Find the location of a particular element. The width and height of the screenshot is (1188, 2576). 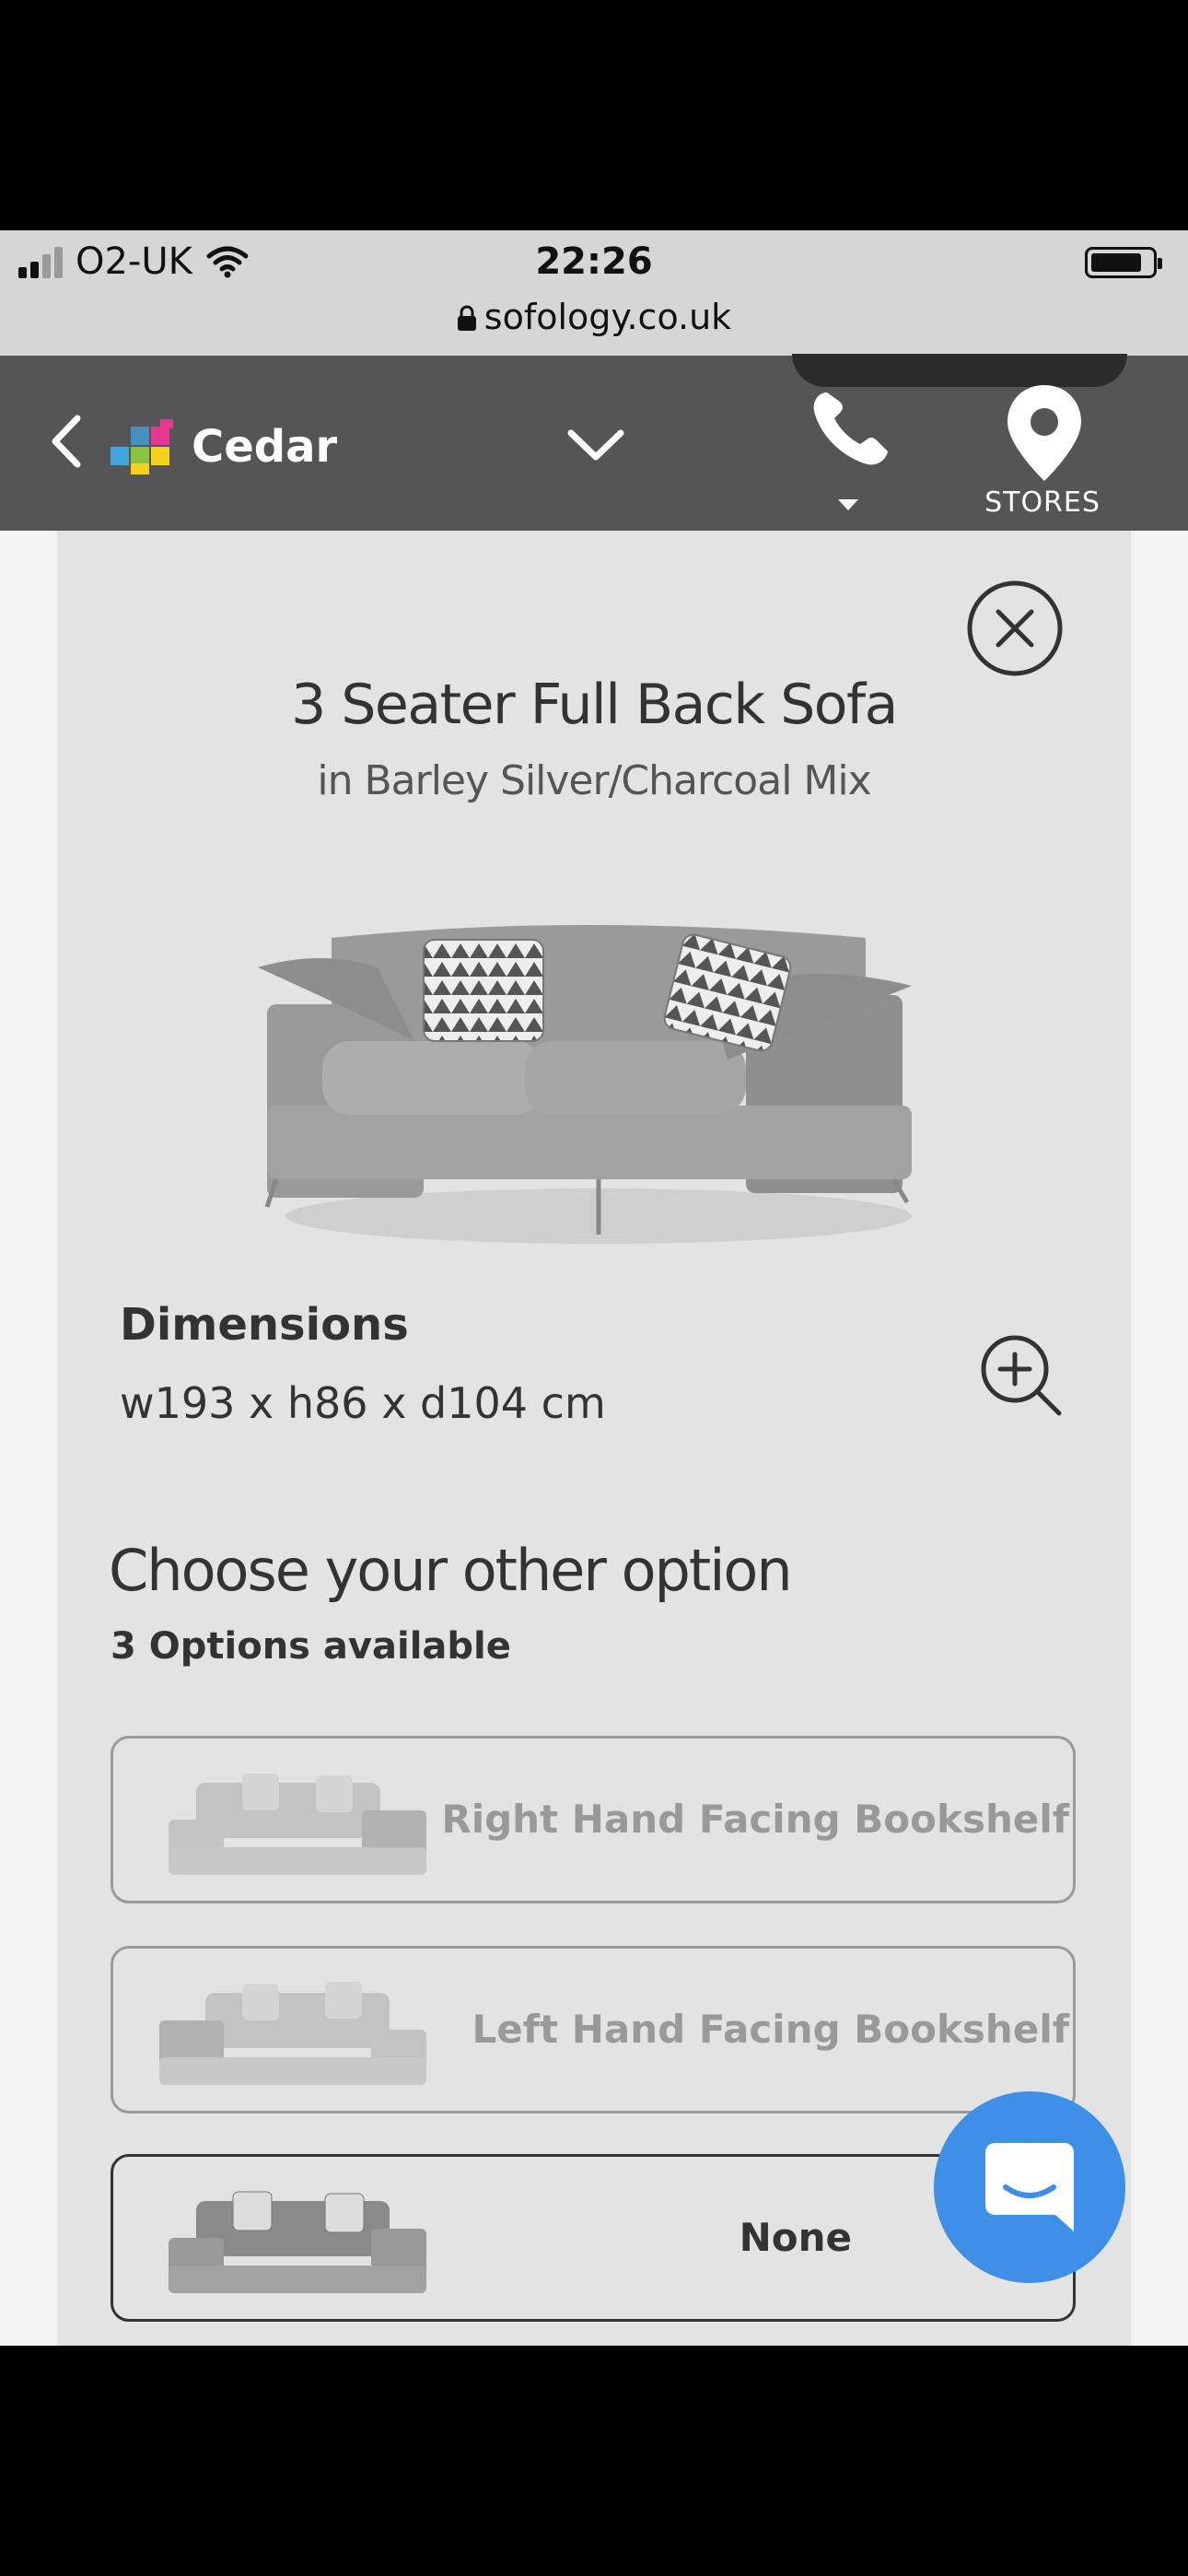

map-pin-icon is located at coordinates (1044, 433).